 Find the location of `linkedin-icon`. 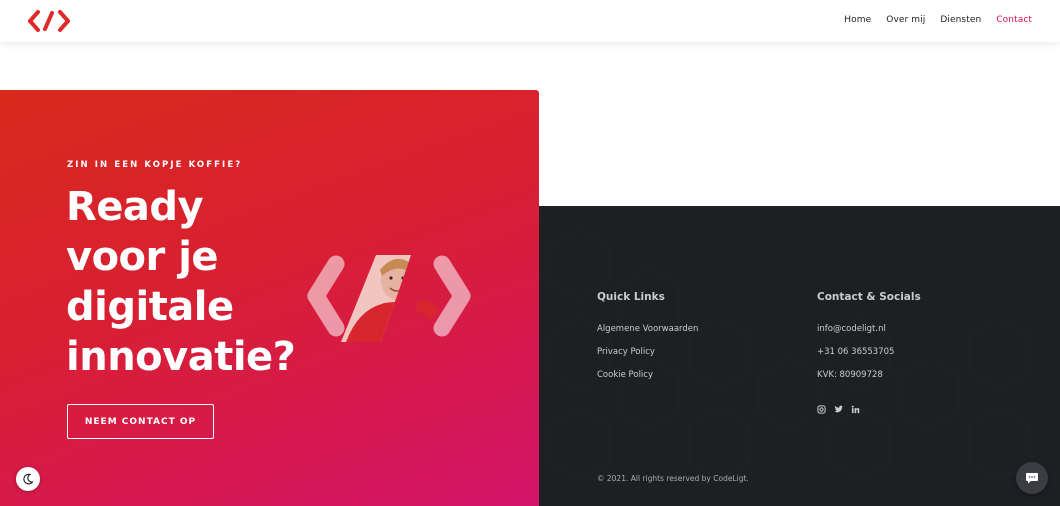

linkedin-icon is located at coordinates (855, 407).